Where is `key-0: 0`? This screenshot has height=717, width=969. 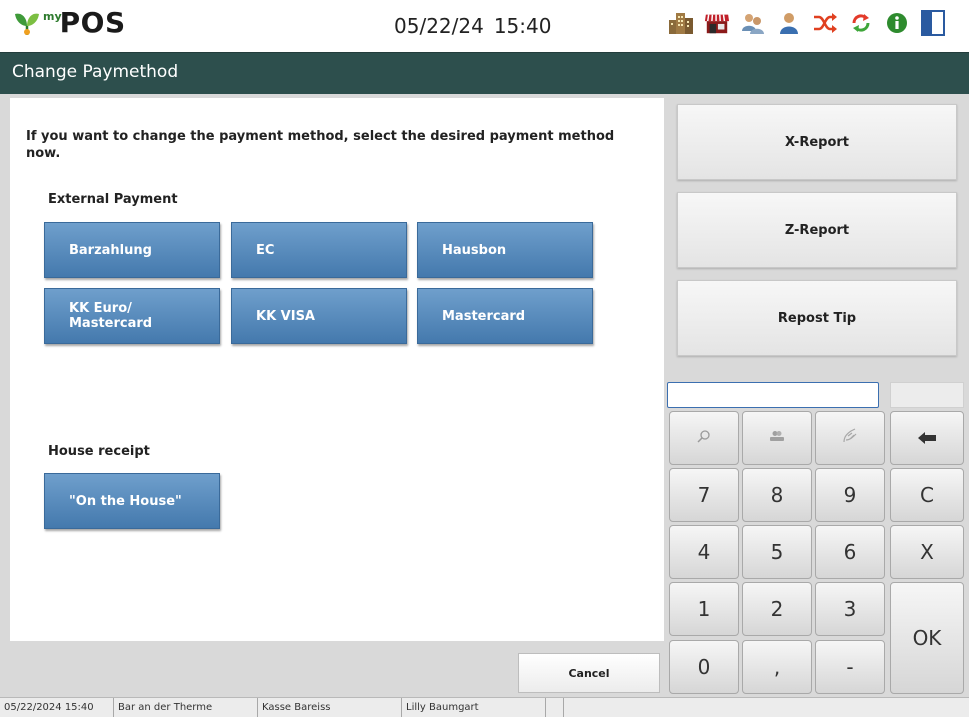
key-0: 0 is located at coordinates (704, 667).